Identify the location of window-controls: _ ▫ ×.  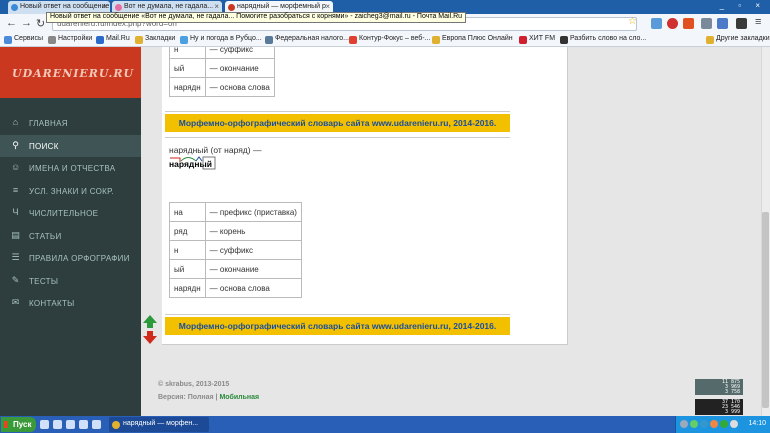
(743, 5).